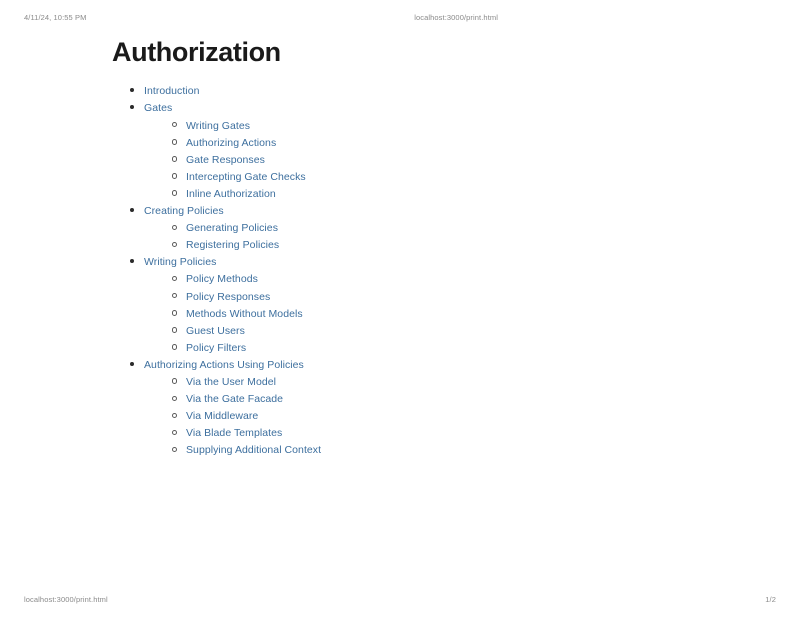 This screenshot has width=800, height=618. I want to click on toc-link-introduction: Introduction, so click(171, 91).